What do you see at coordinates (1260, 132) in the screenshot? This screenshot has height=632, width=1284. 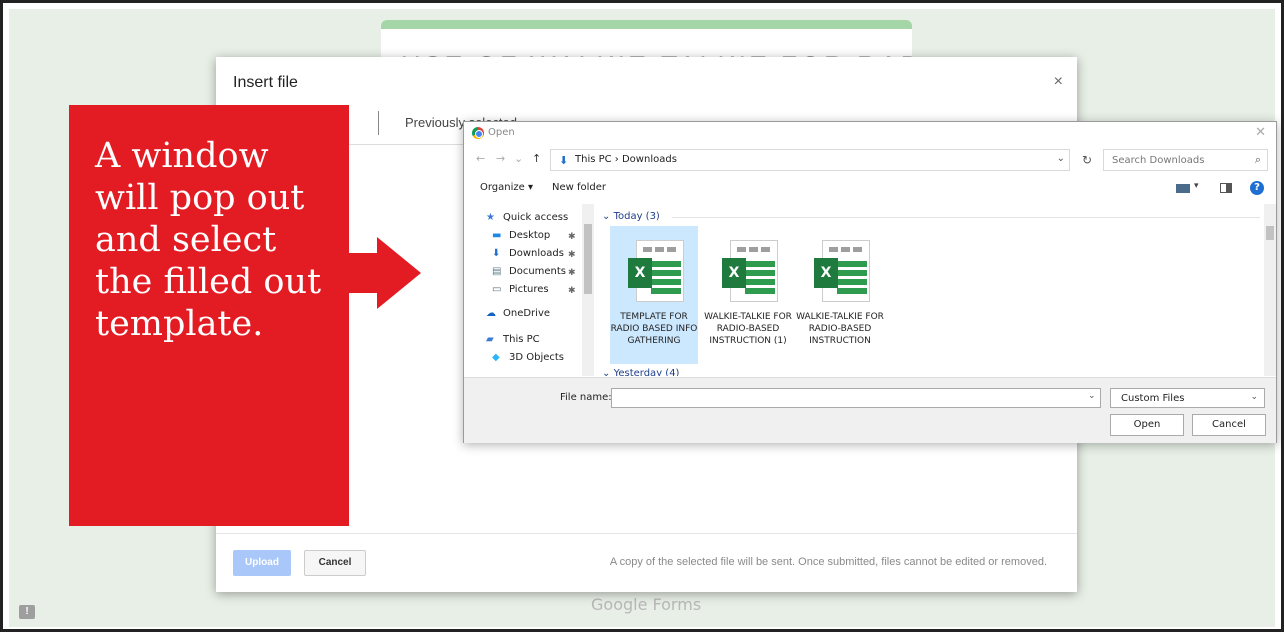 I see `close-icon: ✕` at bounding box center [1260, 132].